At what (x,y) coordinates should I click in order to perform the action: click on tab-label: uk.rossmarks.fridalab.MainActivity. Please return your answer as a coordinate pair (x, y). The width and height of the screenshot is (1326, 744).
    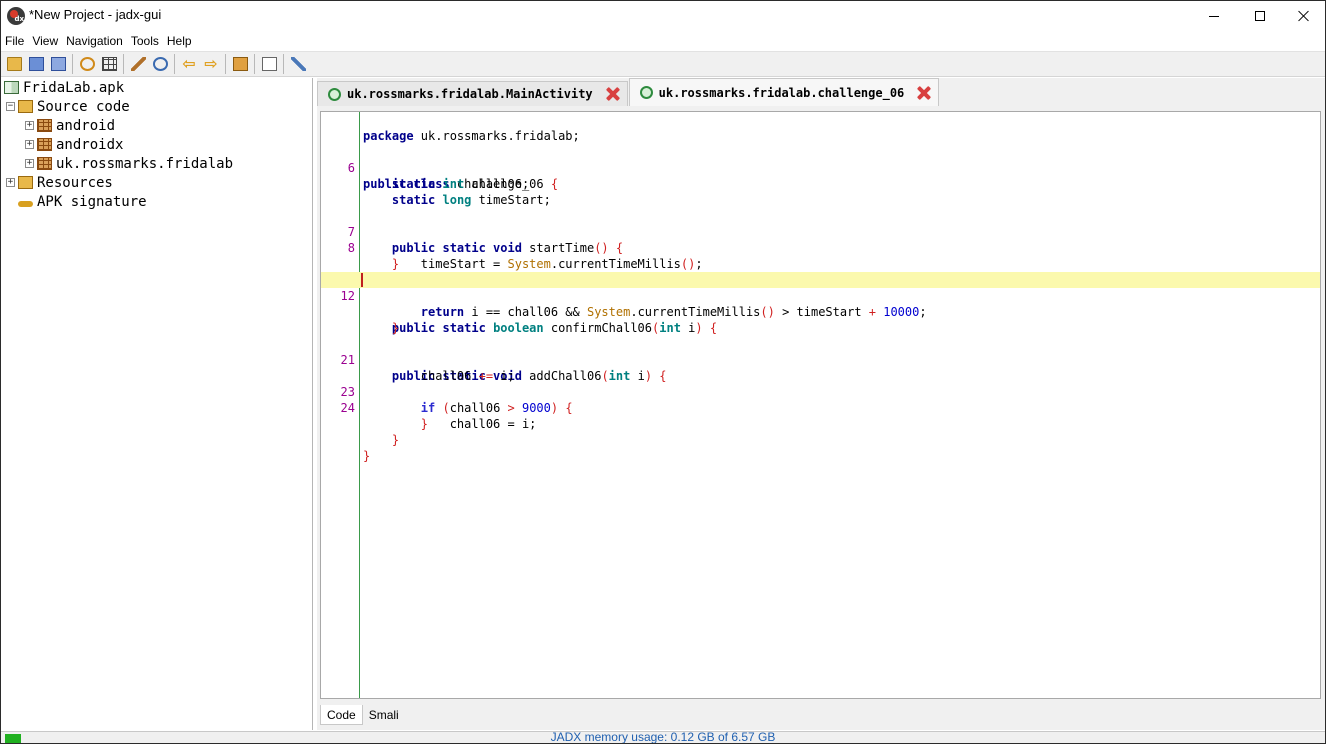
    Looking at the image, I should click on (470, 94).